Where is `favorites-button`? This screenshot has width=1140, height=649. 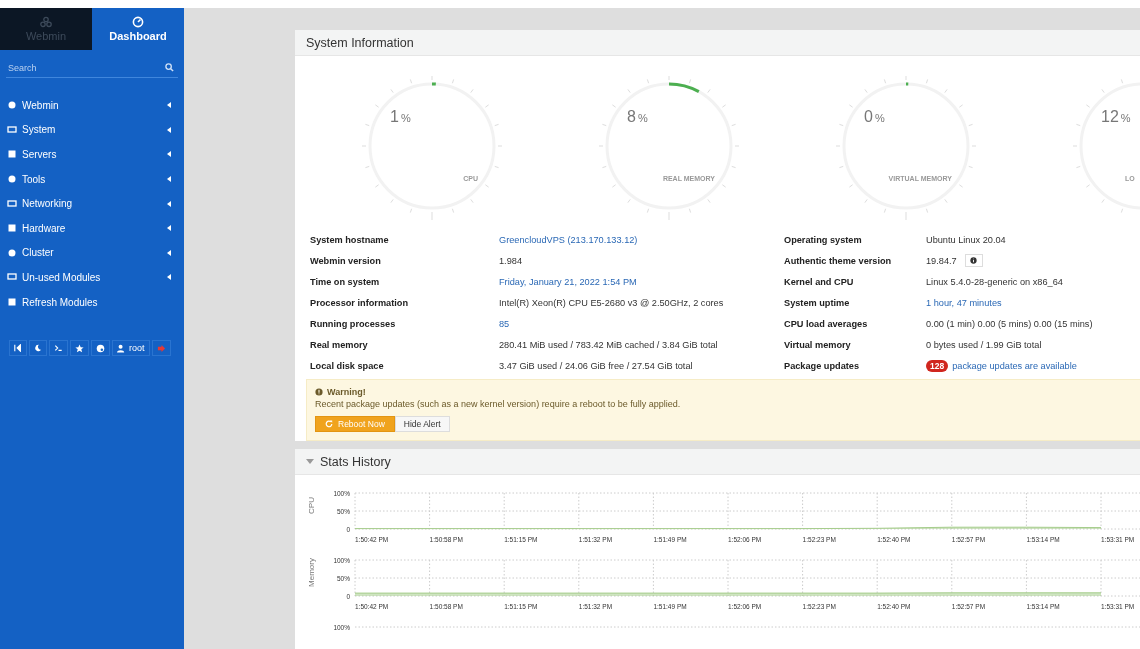 favorites-button is located at coordinates (79, 348).